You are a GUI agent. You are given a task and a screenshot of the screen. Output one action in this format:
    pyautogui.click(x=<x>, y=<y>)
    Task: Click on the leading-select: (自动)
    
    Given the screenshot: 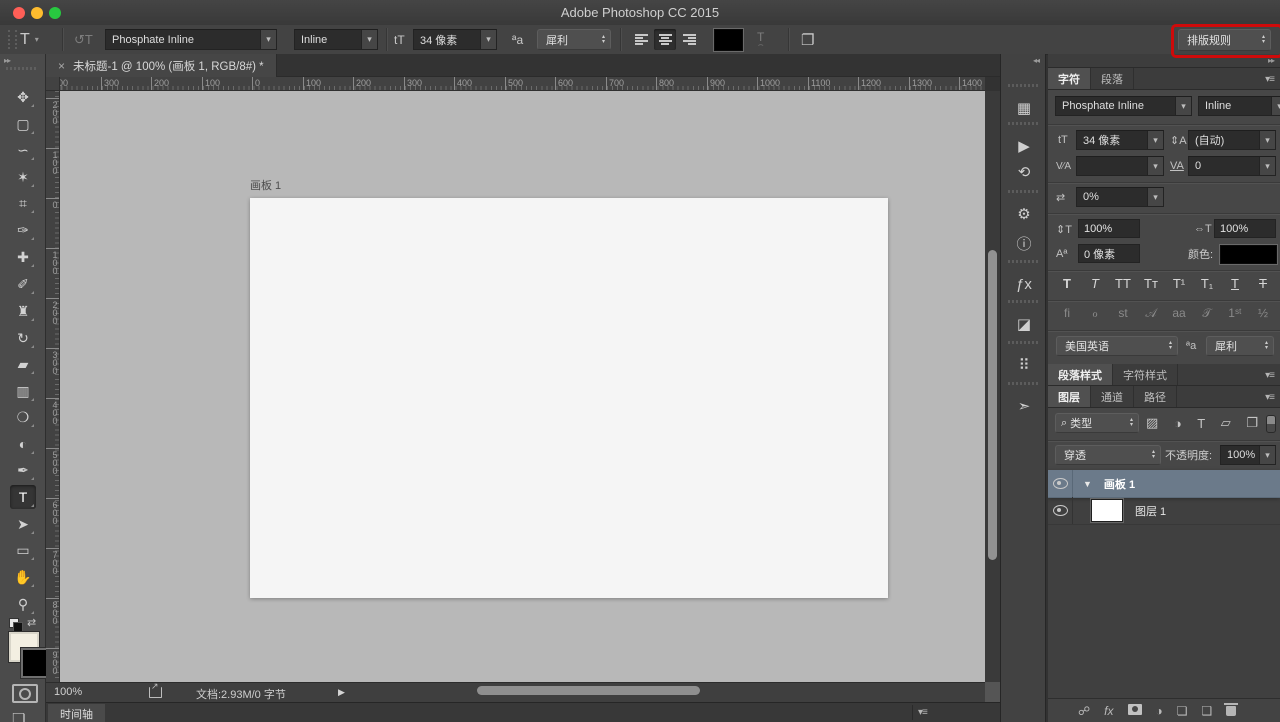 What is the action you would take?
    pyautogui.click(x=1232, y=140)
    